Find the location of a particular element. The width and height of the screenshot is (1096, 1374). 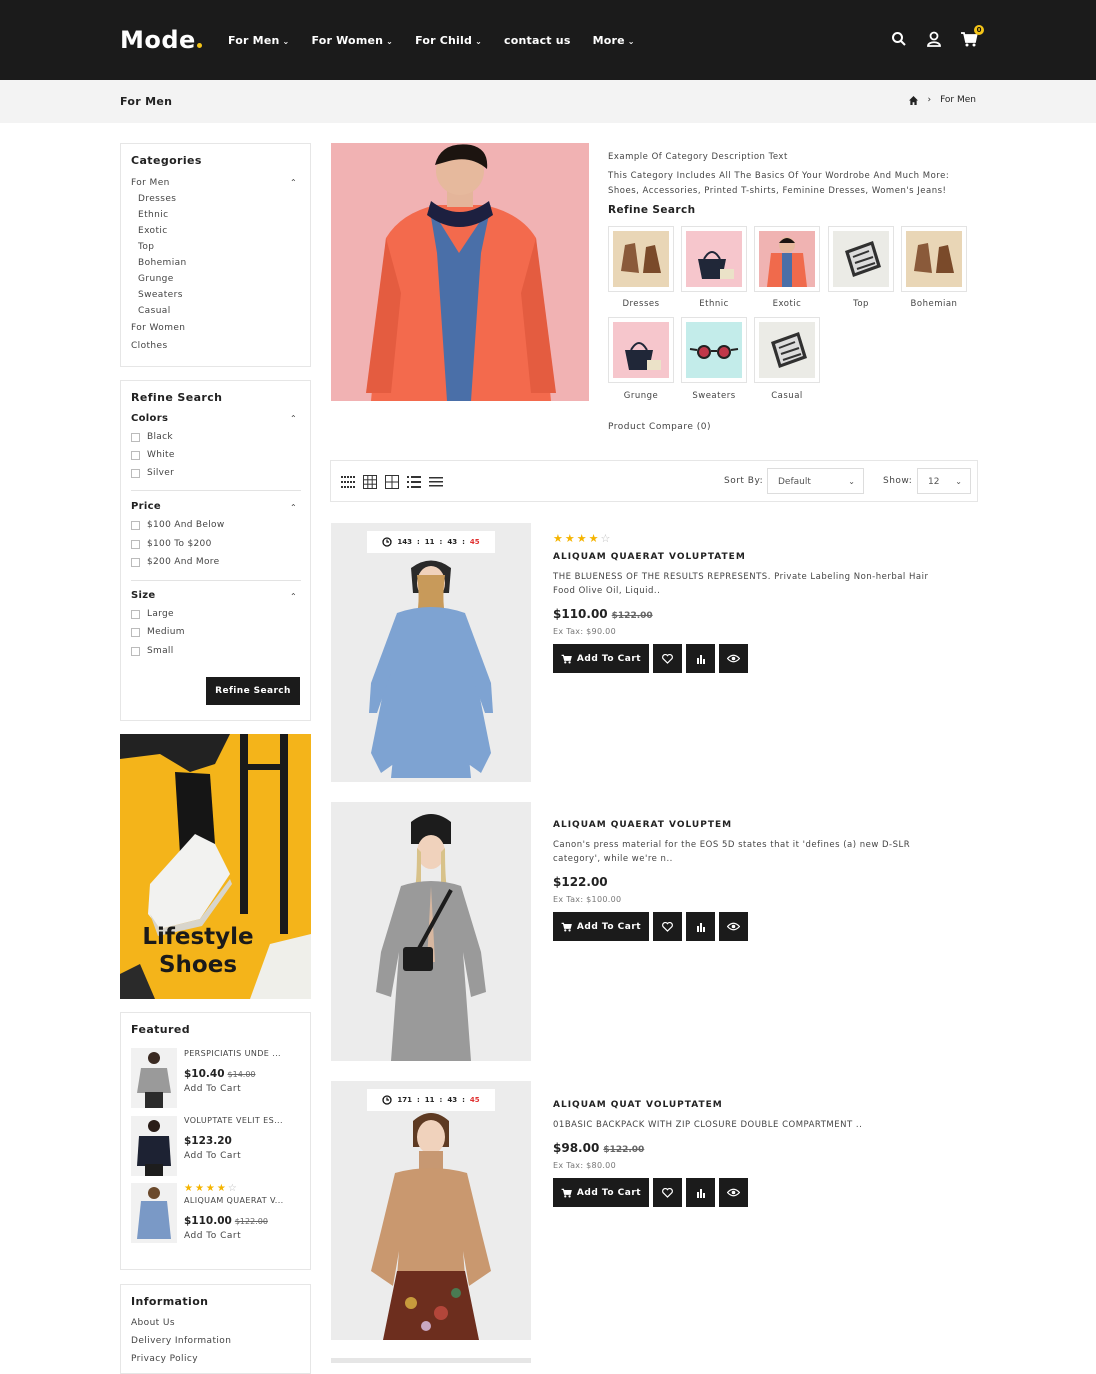

search-icon is located at coordinates (899, 39).